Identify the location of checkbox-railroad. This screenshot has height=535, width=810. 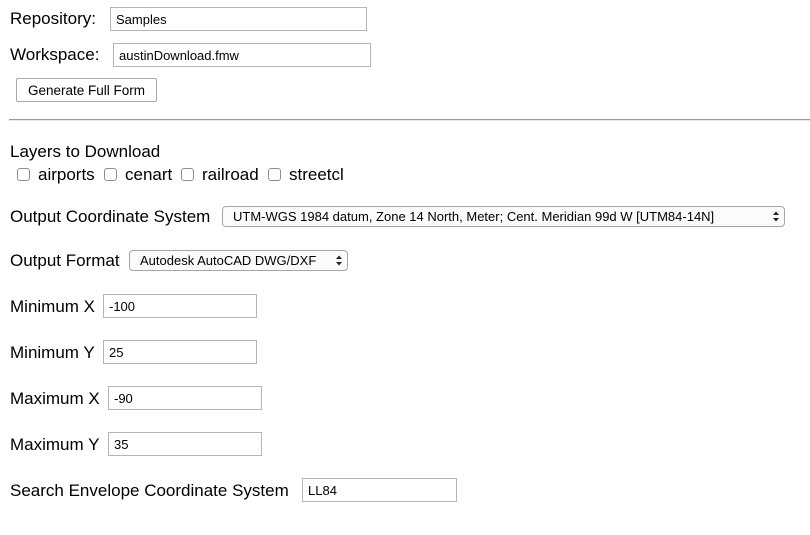
(187, 174).